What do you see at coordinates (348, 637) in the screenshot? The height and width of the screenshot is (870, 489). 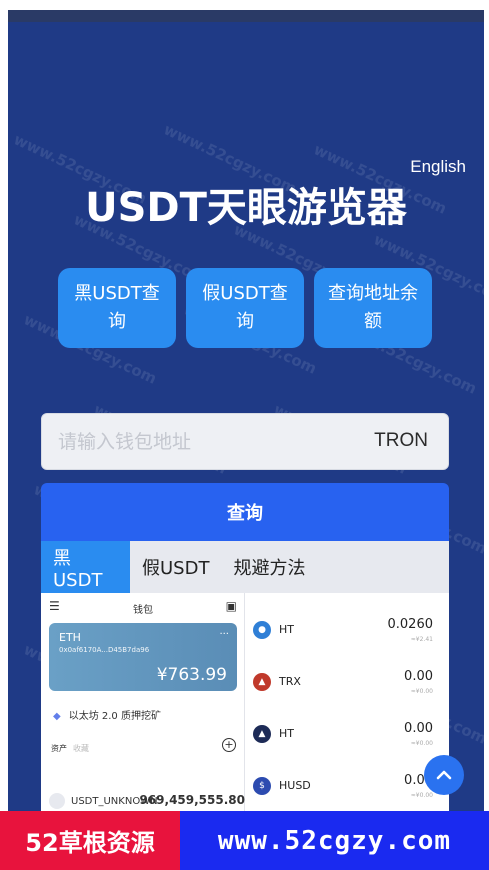 I see `coin-row: ● HT 0.0260 ≈¥2.41` at bounding box center [348, 637].